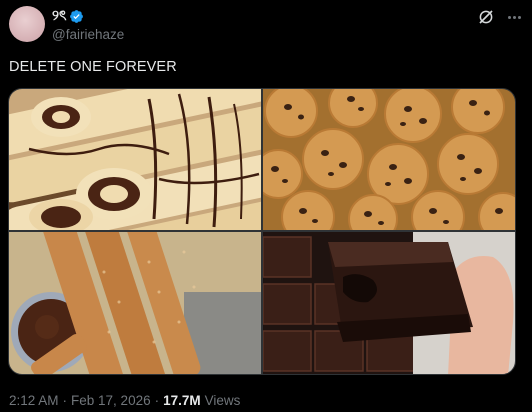 This screenshot has height=412, width=532. Describe the element at coordinates (93, 67) in the screenshot. I see `tweet-text: DELETE ONE FOREVER` at that location.